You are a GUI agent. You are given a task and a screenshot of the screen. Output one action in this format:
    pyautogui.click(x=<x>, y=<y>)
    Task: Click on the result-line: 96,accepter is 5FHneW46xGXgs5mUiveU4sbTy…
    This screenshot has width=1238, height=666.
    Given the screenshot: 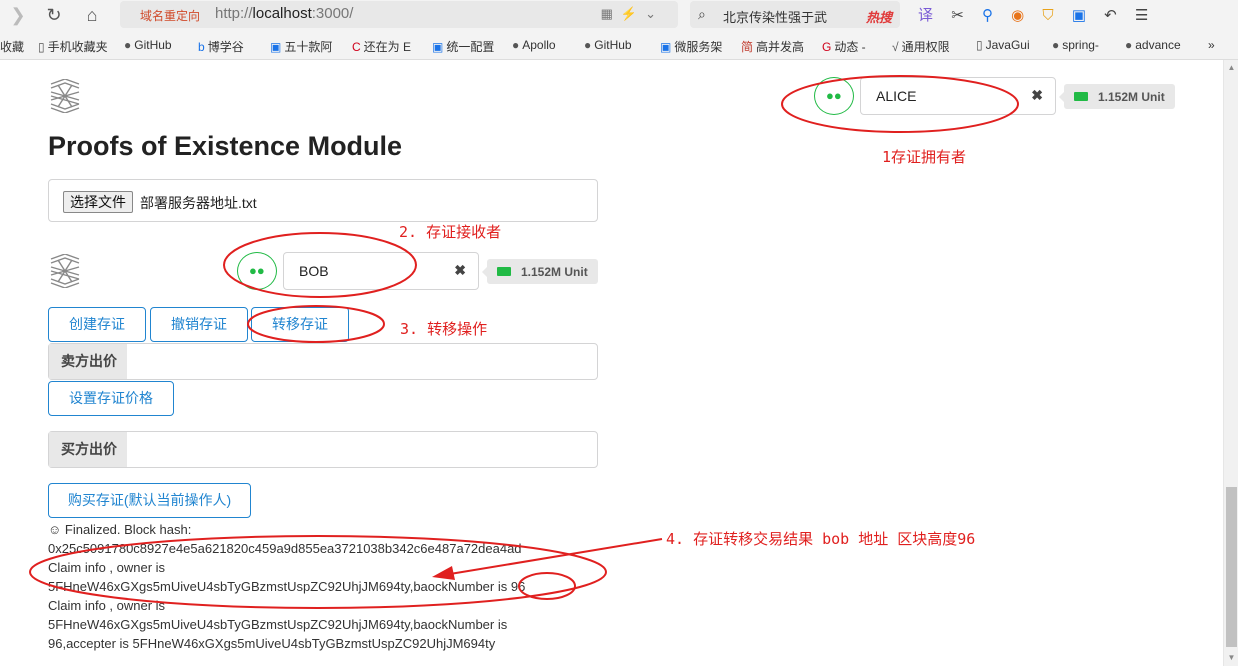 What is the action you would take?
    pyautogui.click(x=272, y=643)
    